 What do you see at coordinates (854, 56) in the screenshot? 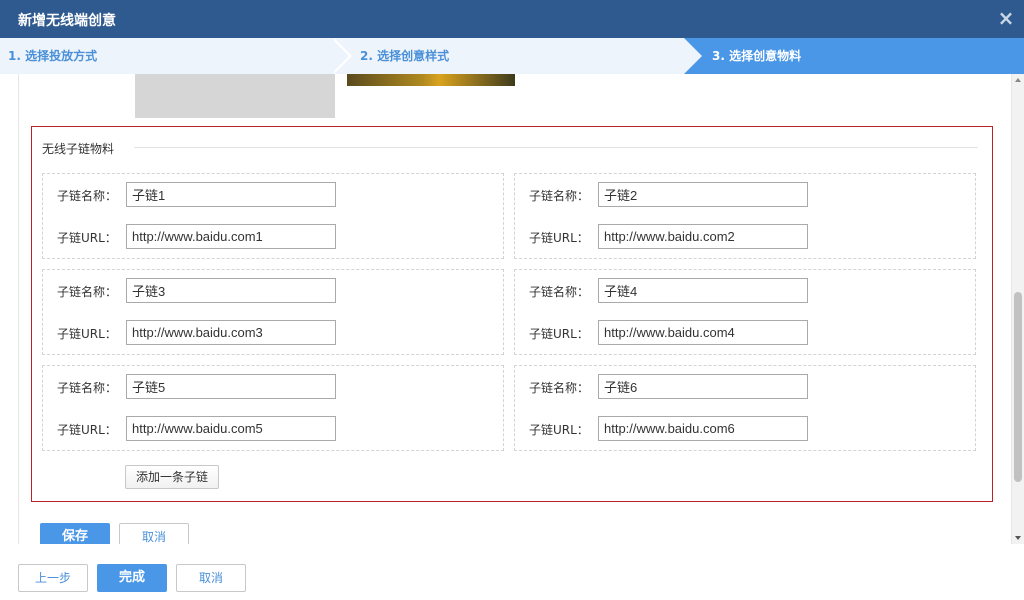
I see `step-3-active: 3. 选择创意物料` at bounding box center [854, 56].